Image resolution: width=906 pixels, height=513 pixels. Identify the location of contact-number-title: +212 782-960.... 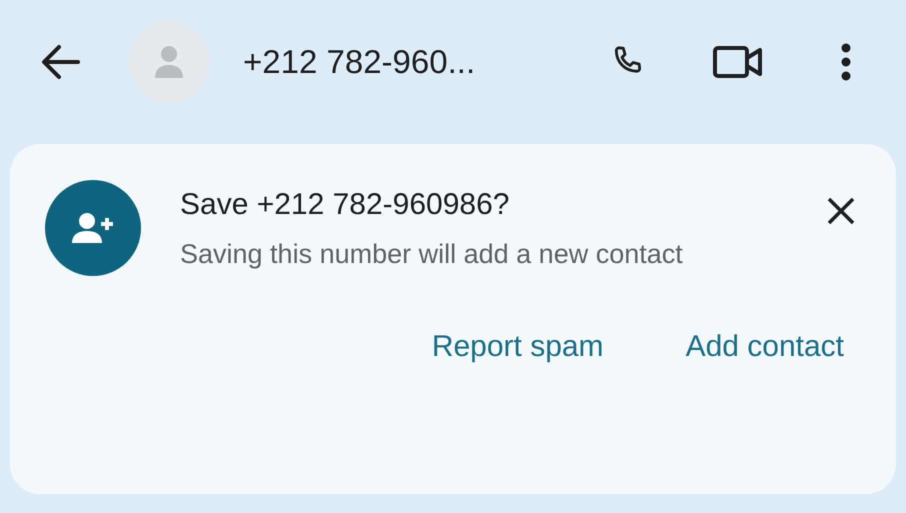
(359, 62).